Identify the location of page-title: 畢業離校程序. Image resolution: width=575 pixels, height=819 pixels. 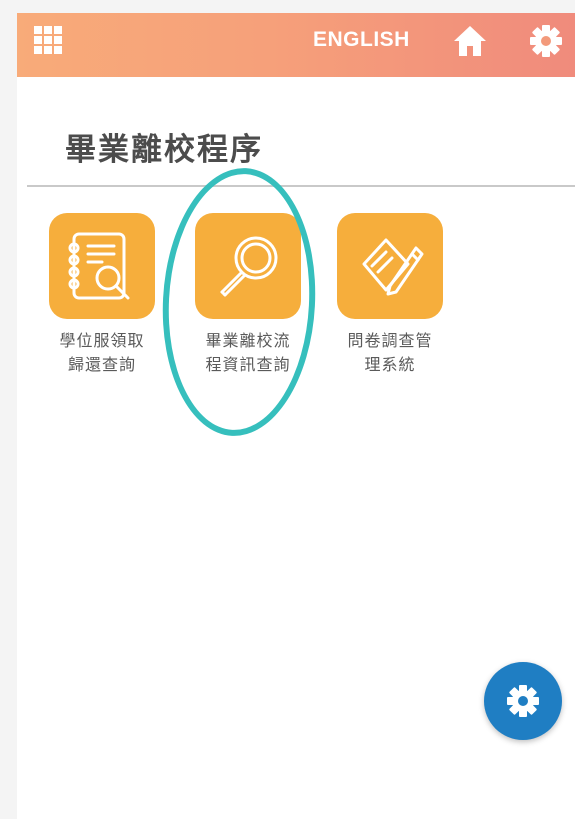
(164, 150).